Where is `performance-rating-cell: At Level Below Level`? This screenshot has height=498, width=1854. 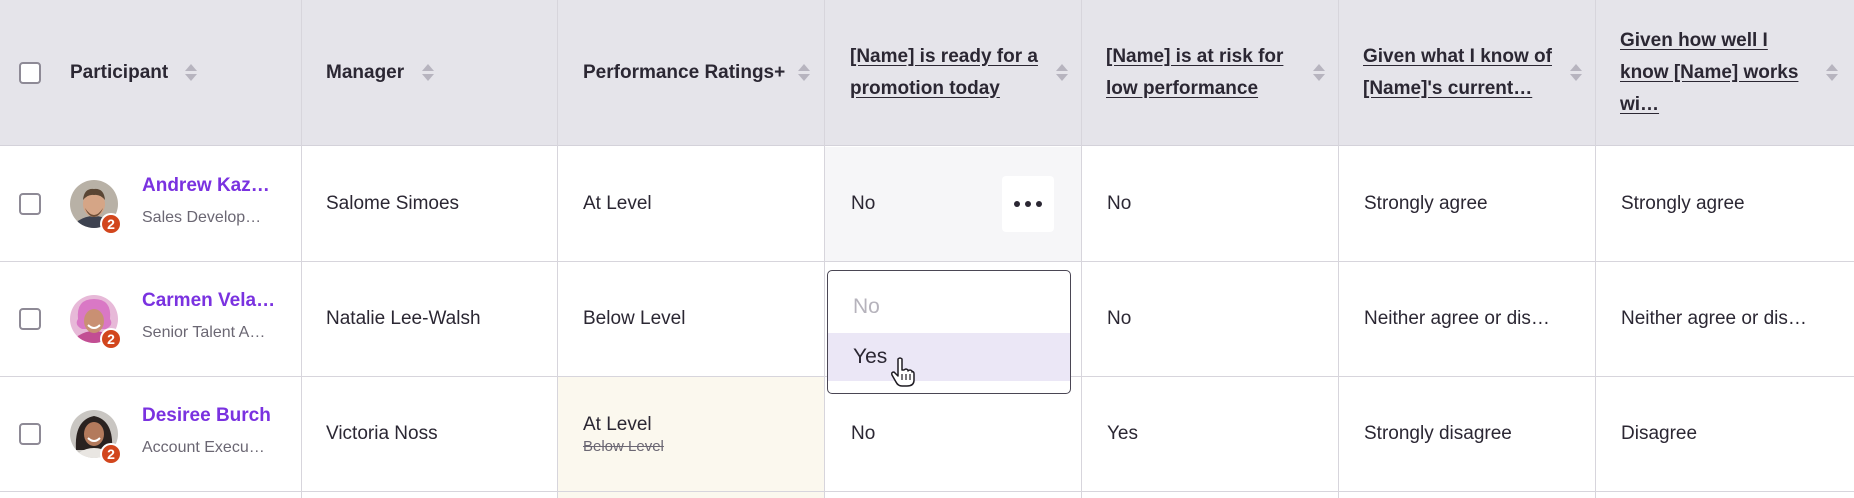
performance-rating-cell: At Level Below Level is located at coordinates (698, 434).